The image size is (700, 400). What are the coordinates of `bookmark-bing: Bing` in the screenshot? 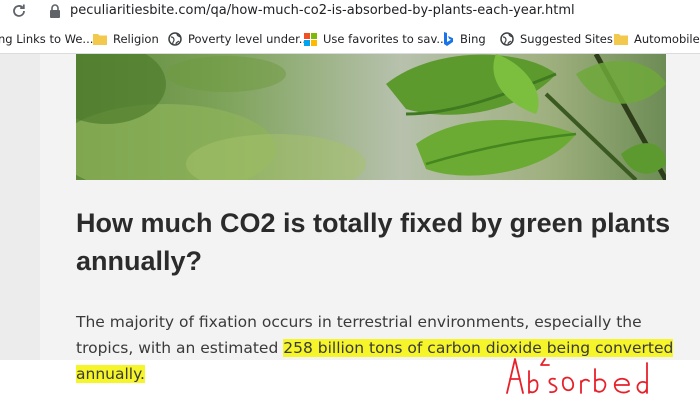 It's located at (464, 39).